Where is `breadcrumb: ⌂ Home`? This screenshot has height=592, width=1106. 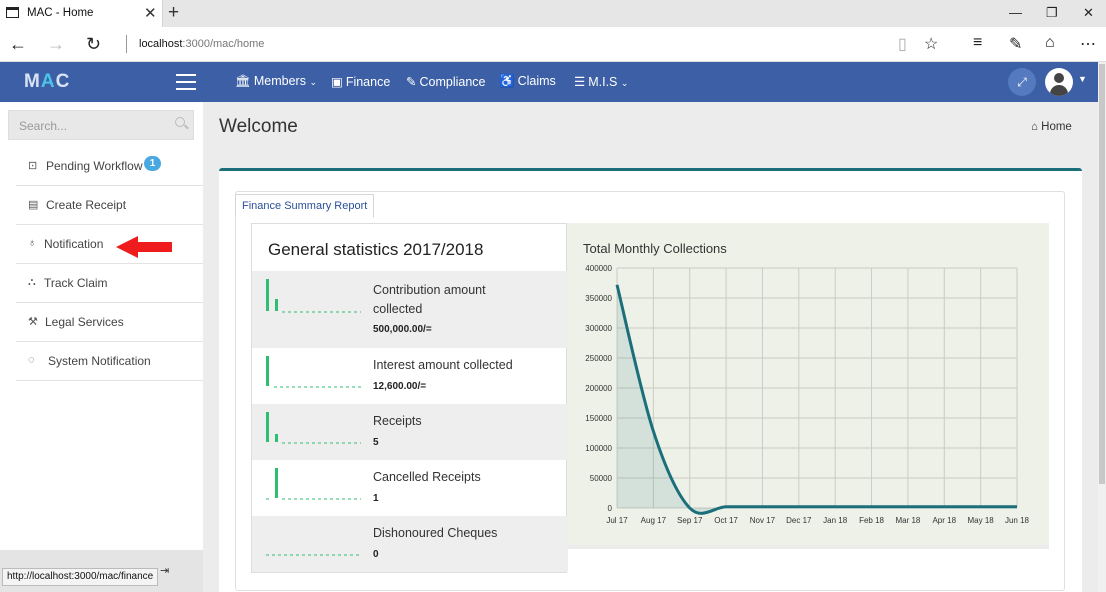 breadcrumb: ⌂ Home is located at coordinates (1051, 127).